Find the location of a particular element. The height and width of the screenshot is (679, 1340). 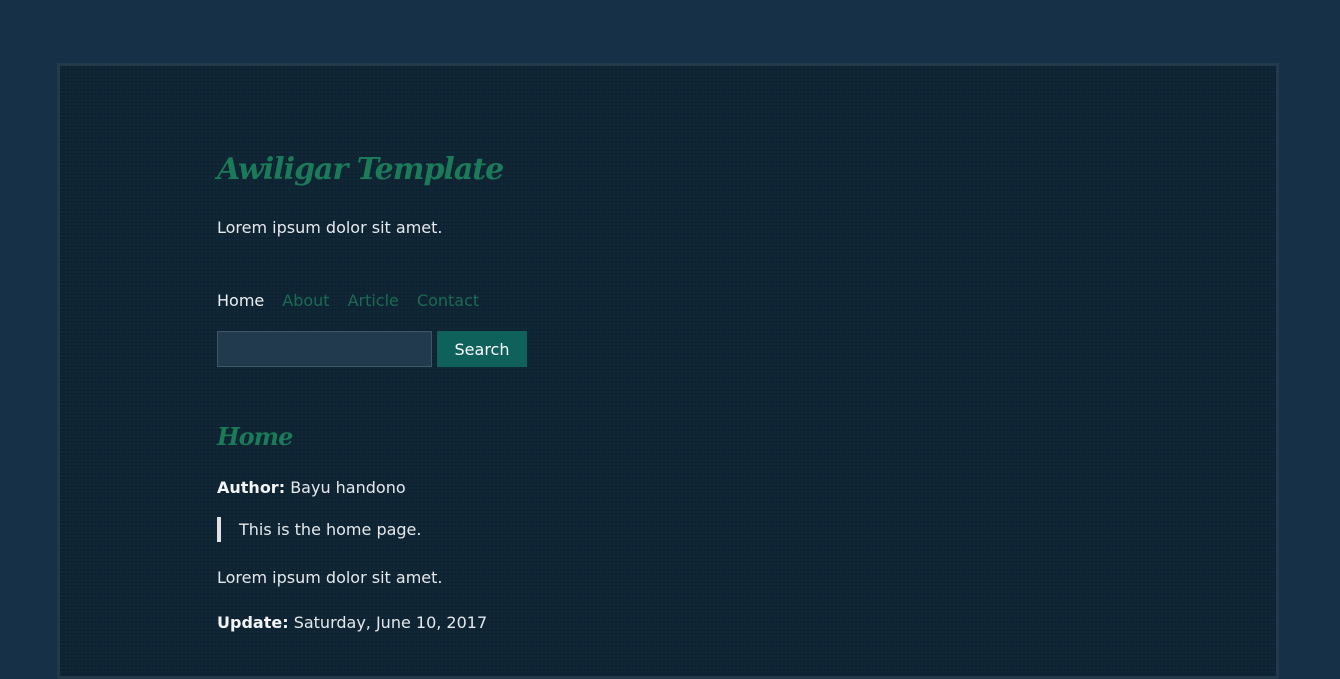

search-form: Search is located at coordinates (372, 349).